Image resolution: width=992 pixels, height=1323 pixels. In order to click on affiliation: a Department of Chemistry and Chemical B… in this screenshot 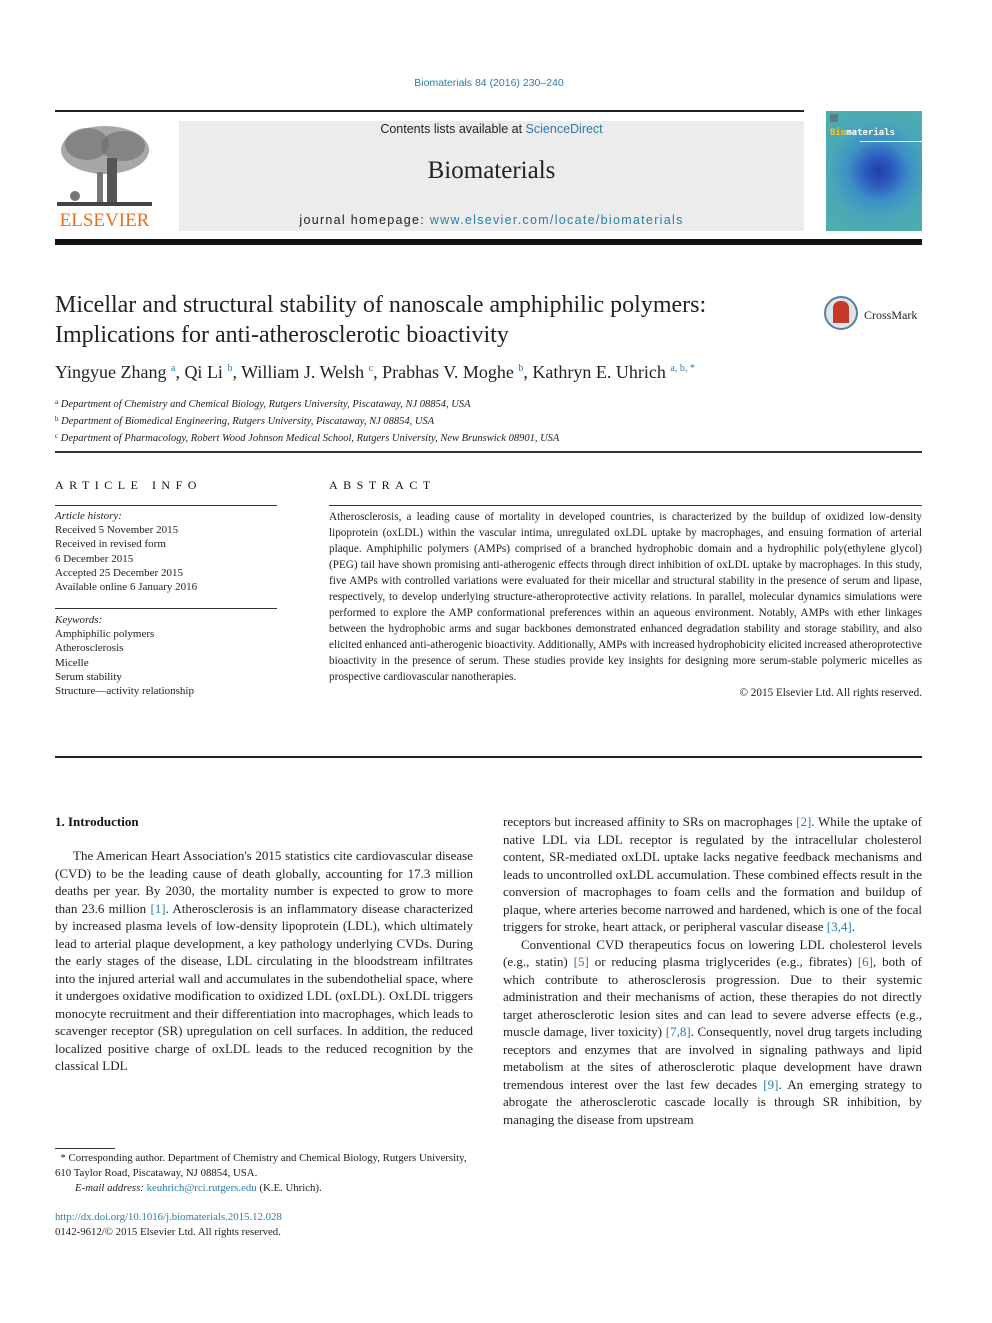, I will do `click(263, 404)`.